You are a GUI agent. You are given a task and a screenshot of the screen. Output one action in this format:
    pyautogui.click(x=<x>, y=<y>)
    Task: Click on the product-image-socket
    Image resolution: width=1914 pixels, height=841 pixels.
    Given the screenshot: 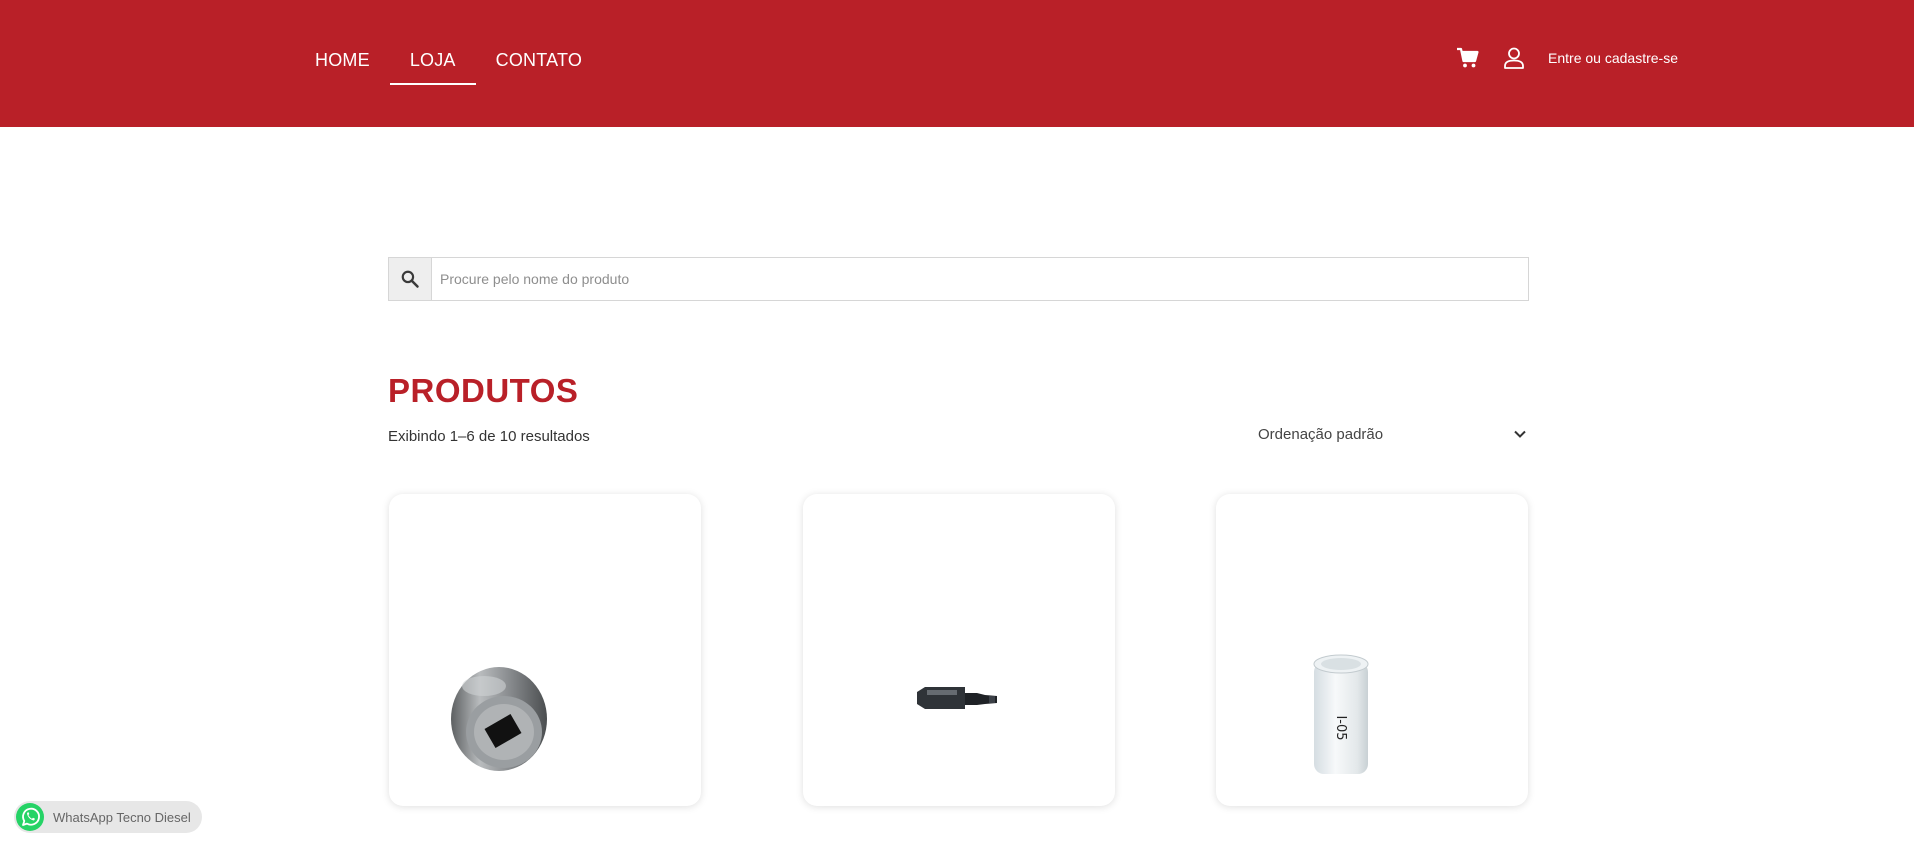 What is the action you would take?
    pyautogui.click(x=499, y=719)
    